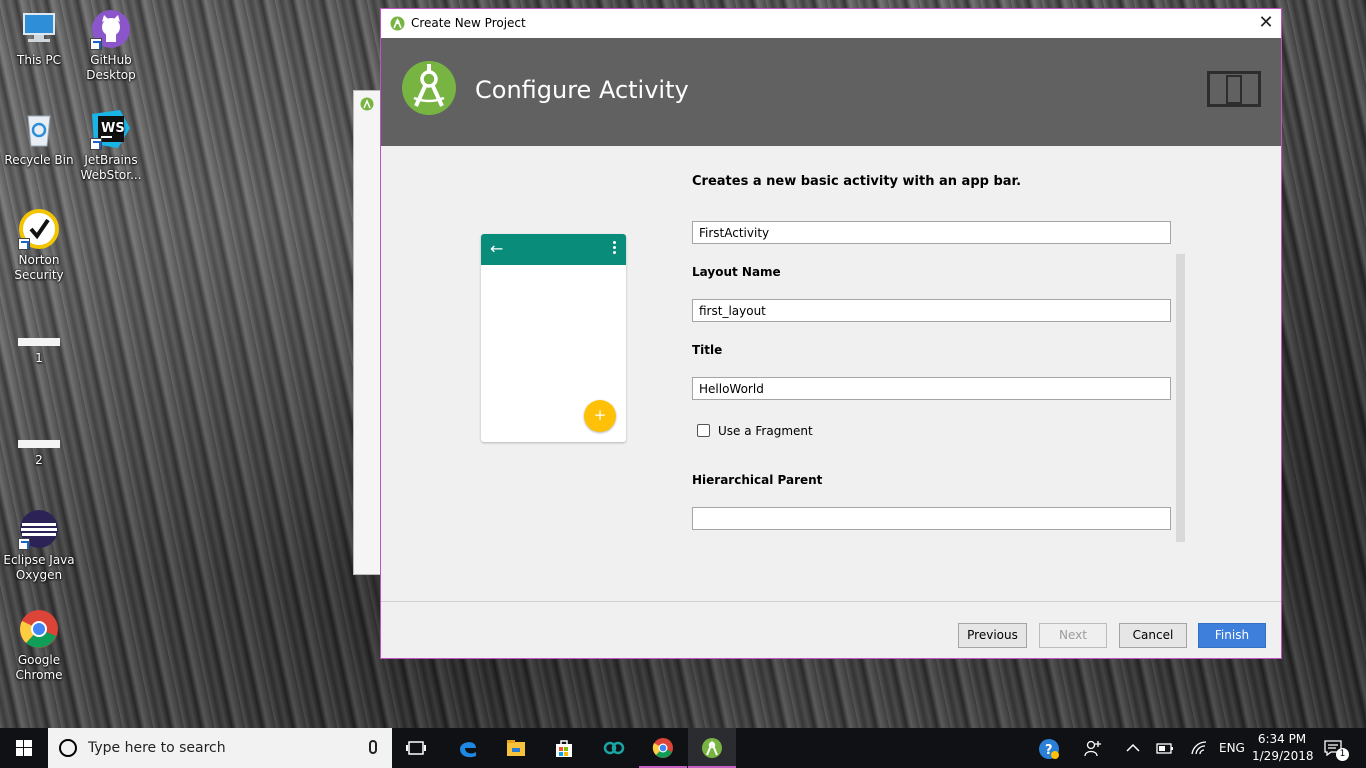  I want to click on taskbar-arduino, so click(614, 748).